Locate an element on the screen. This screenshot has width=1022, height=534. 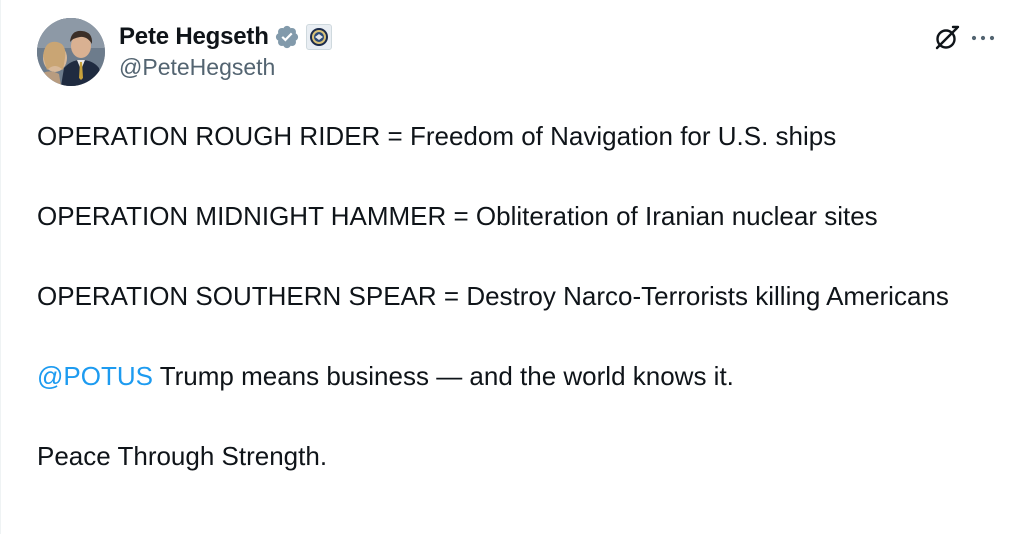
avatar is located at coordinates (71, 52).